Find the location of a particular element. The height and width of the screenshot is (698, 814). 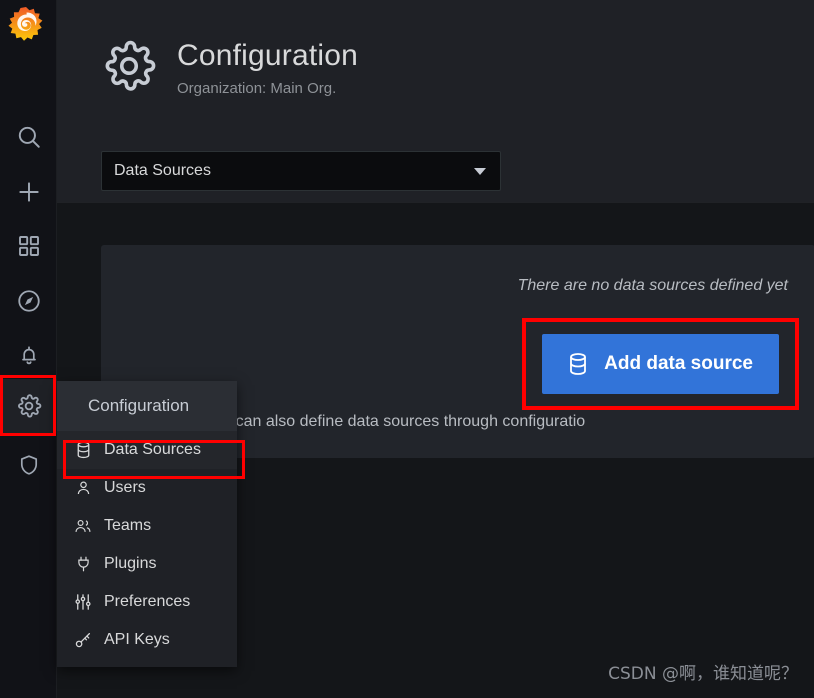

highlight-box-add-data-source: Add data source is located at coordinates (660, 364).